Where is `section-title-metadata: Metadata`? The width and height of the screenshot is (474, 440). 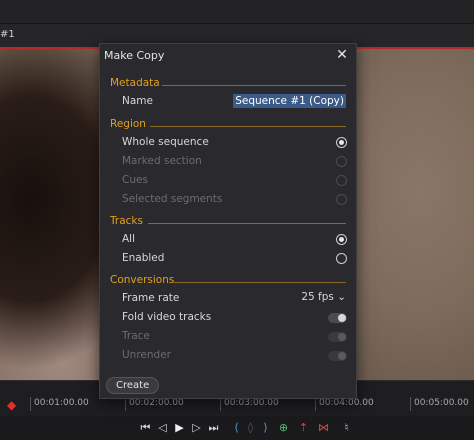
section-title-metadata: Metadata is located at coordinates (135, 83).